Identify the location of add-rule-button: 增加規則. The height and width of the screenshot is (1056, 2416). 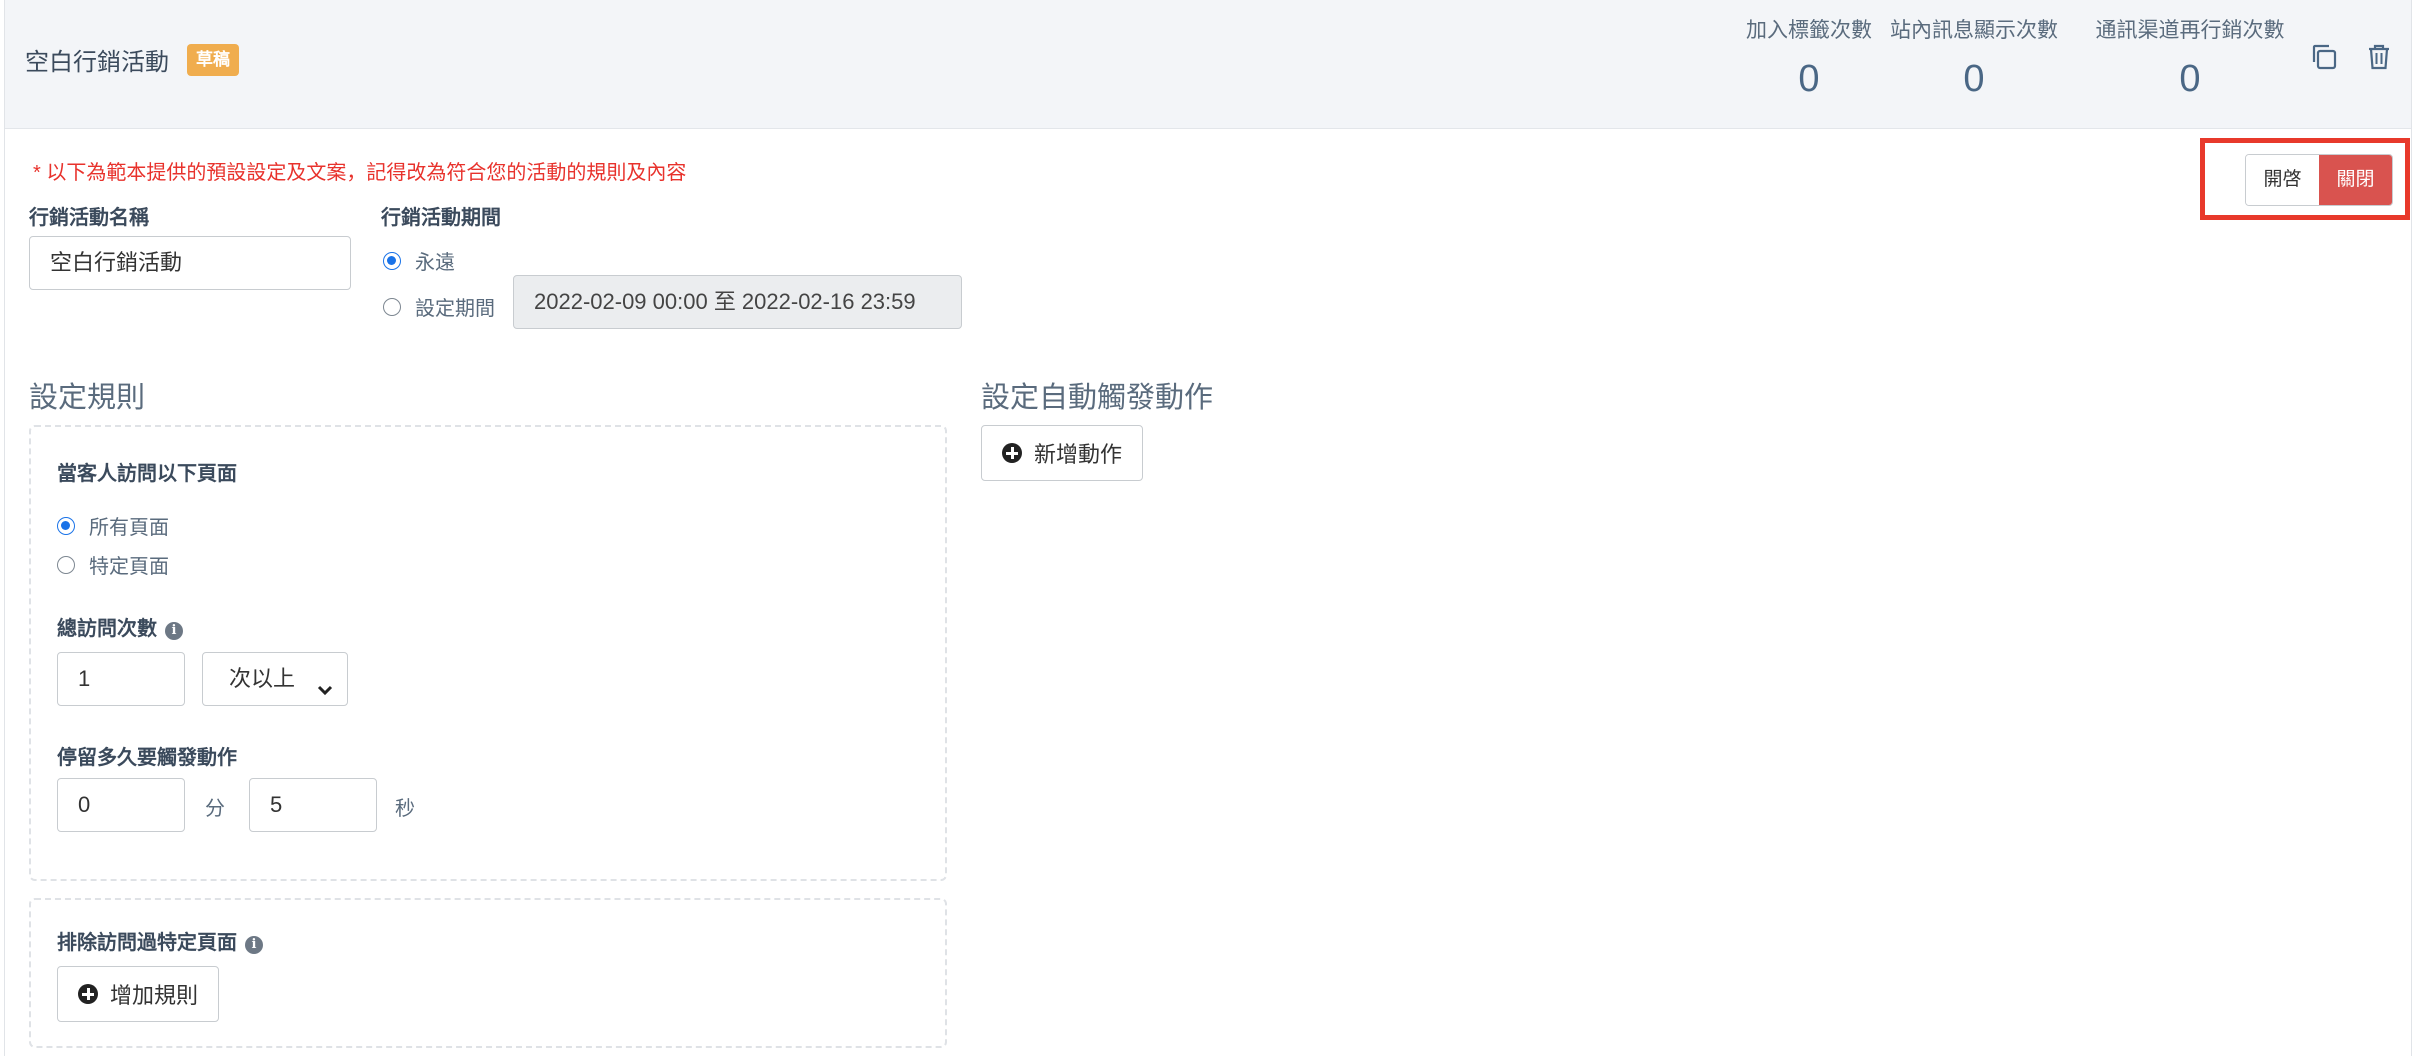
(138, 994).